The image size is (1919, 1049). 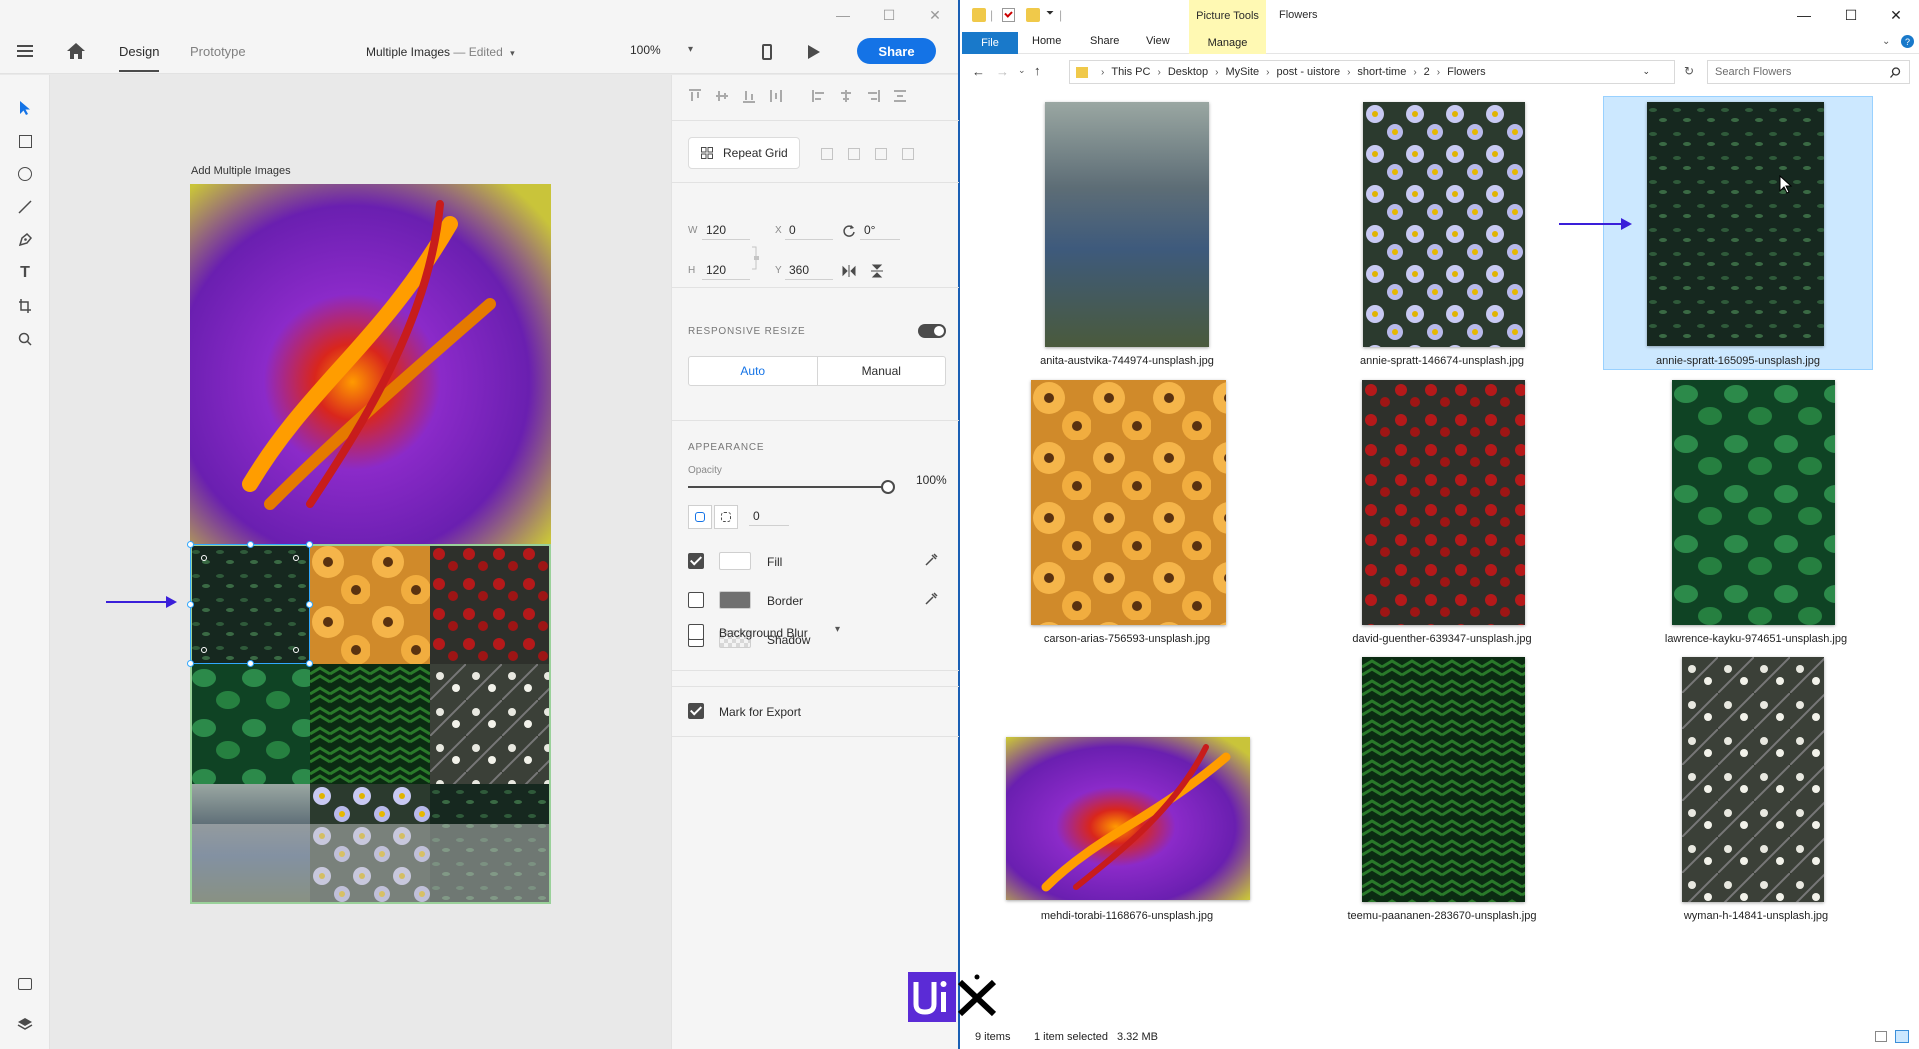 What do you see at coordinates (1907, 41) in the screenshot?
I see `help-icon: ?` at bounding box center [1907, 41].